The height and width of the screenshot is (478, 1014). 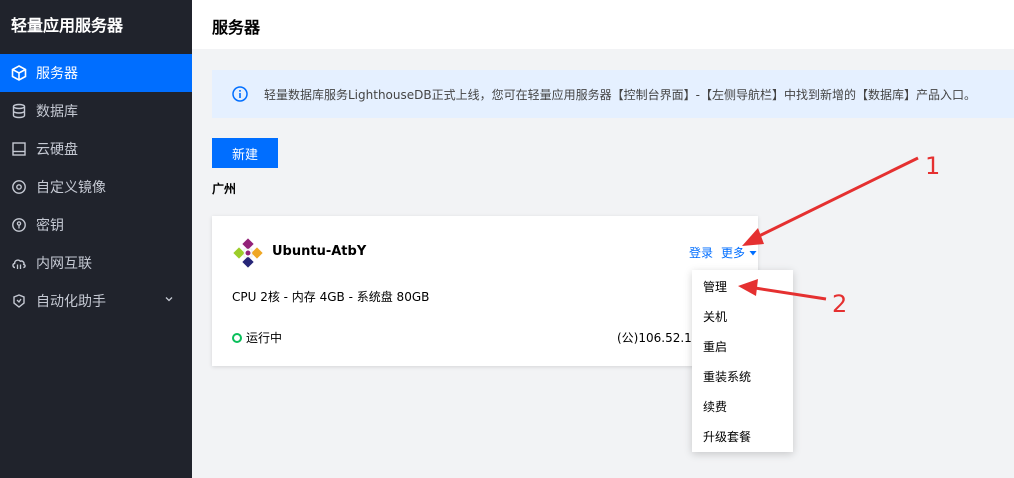 What do you see at coordinates (742, 377) in the screenshot?
I see `menu-item-reinstall: 重装系统` at bounding box center [742, 377].